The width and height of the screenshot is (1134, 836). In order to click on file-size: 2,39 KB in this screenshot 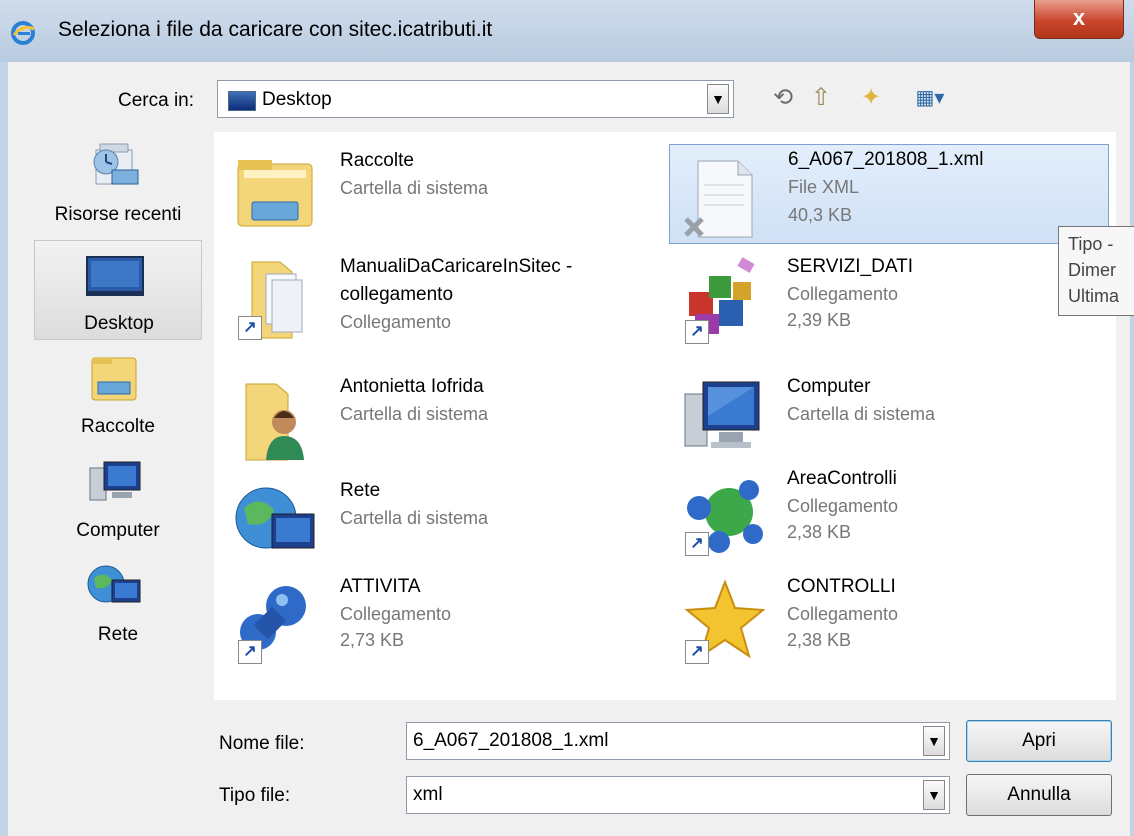, I will do `click(819, 320)`.